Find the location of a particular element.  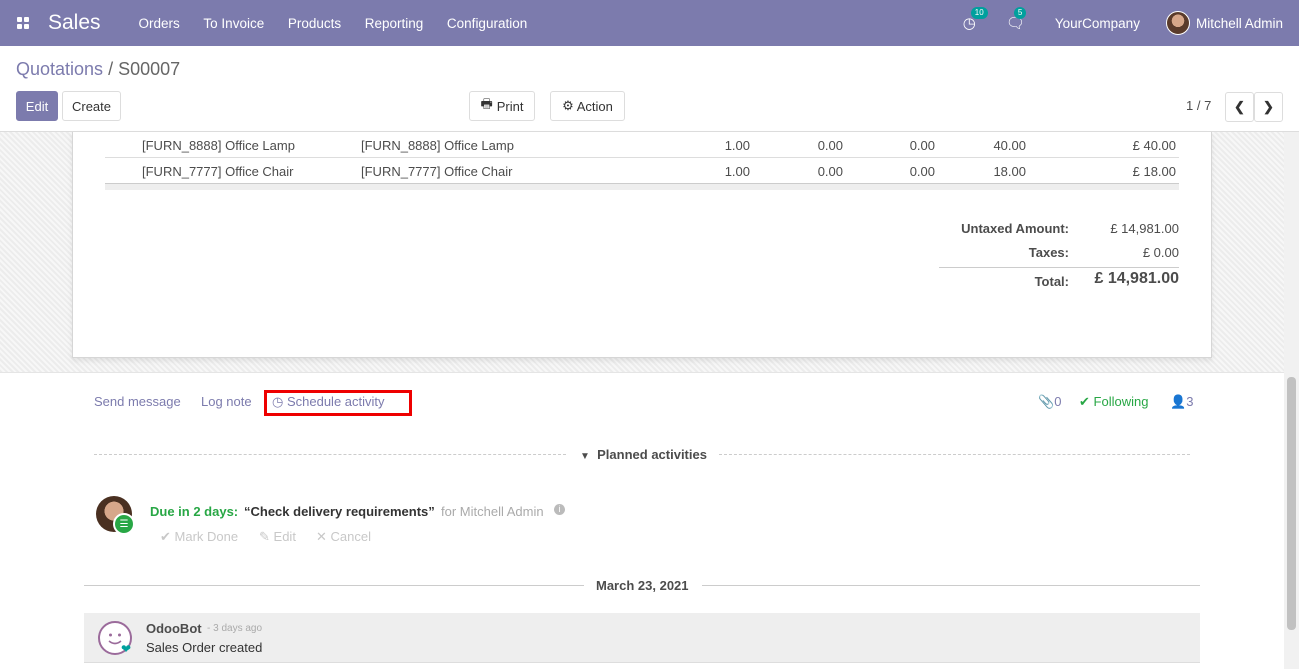

taxes-value: £ 0.00 is located at coordinates (1160, 252).